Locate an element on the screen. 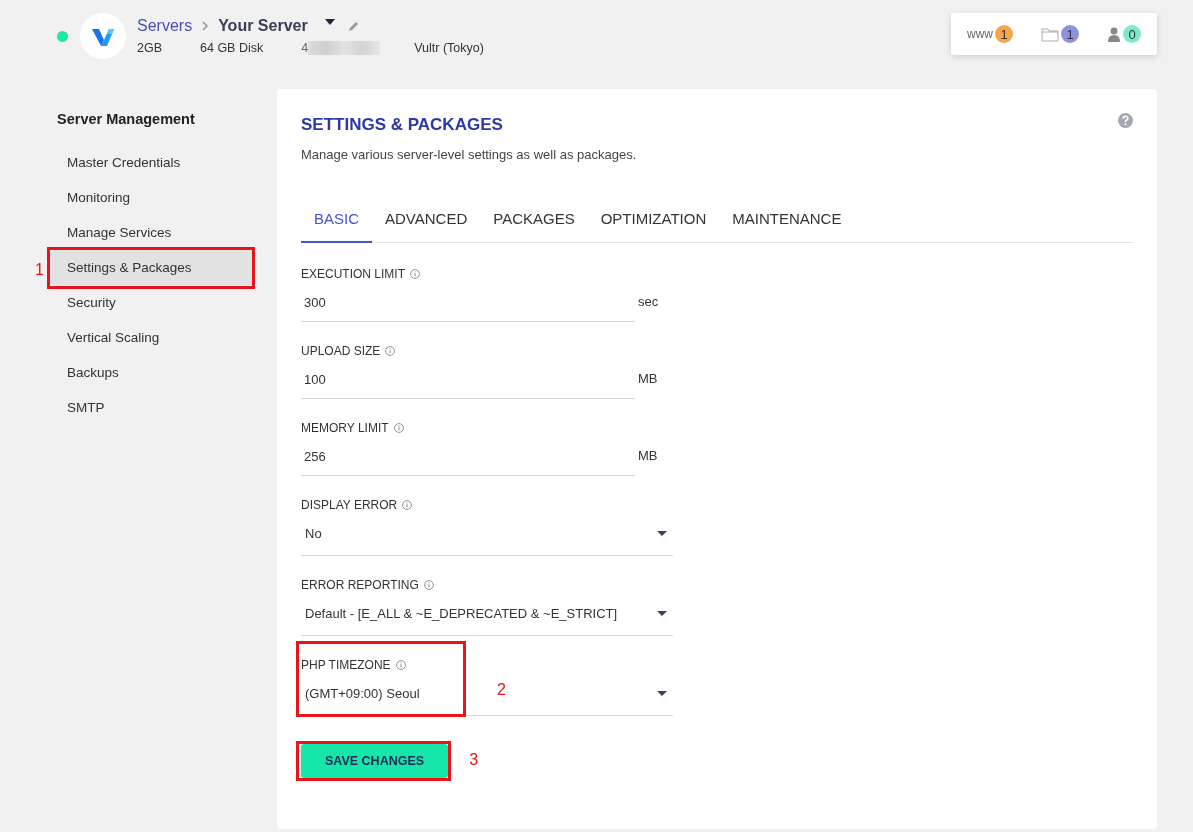 The width and height of the screenshot is (1193, 832). sidebar-item: Master Credentials is located at coordinates (151, 162).